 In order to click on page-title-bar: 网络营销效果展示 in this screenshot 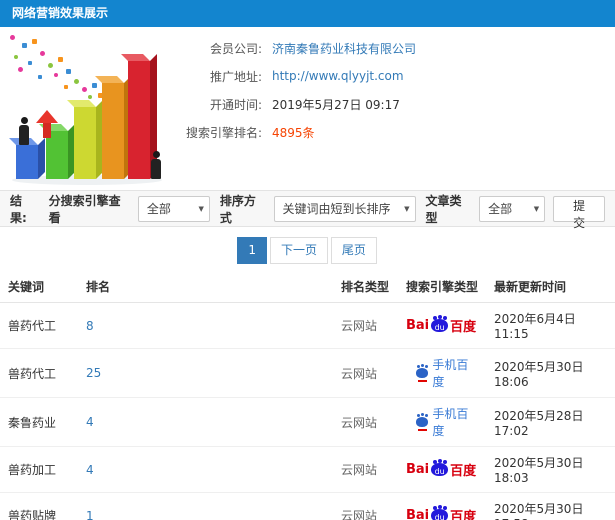, I will do `click(307, 13)`.